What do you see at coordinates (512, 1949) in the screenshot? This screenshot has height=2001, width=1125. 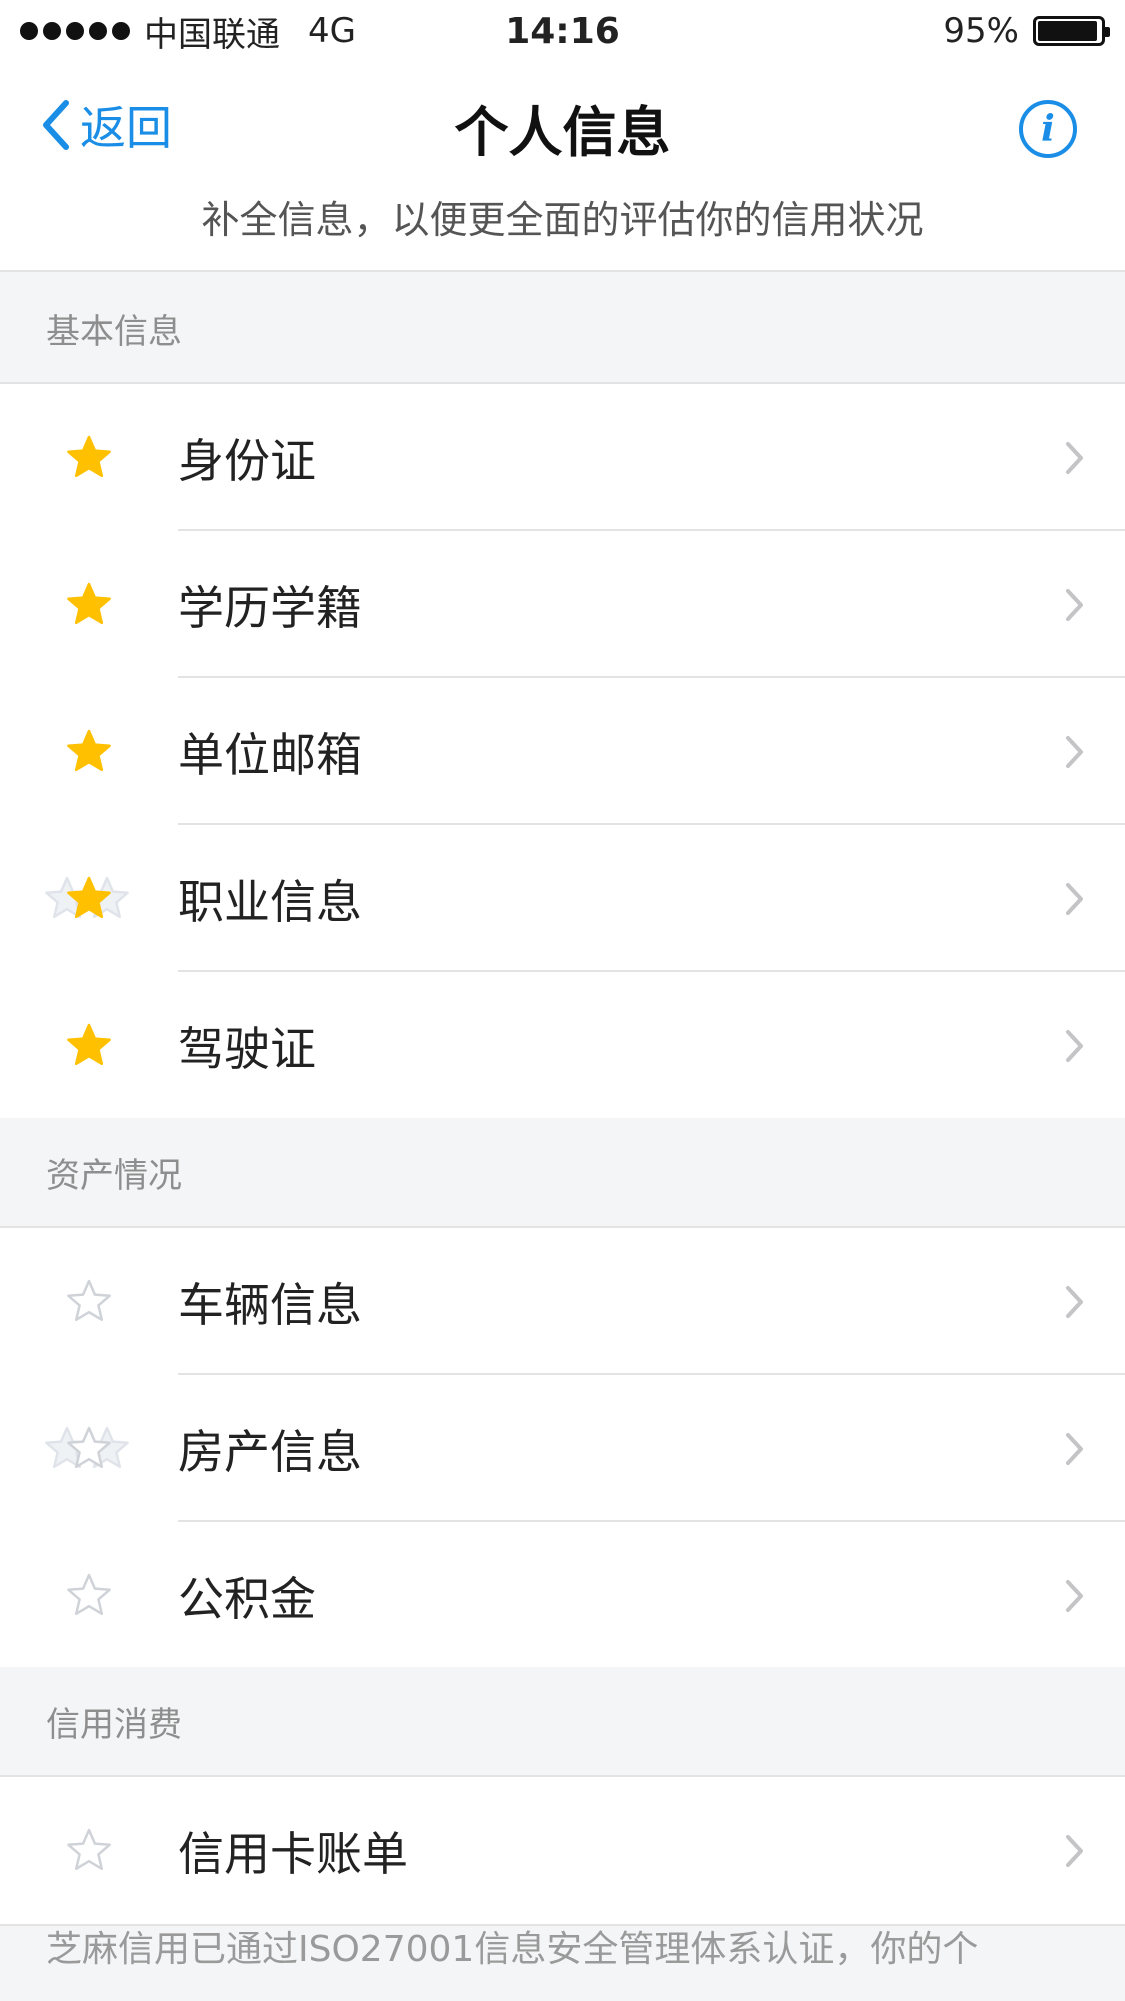 I see `footer-note: 芝麻信用已通过ISO27001信息安全管理体系认证，你的个` at bounding box center [512, 1949].